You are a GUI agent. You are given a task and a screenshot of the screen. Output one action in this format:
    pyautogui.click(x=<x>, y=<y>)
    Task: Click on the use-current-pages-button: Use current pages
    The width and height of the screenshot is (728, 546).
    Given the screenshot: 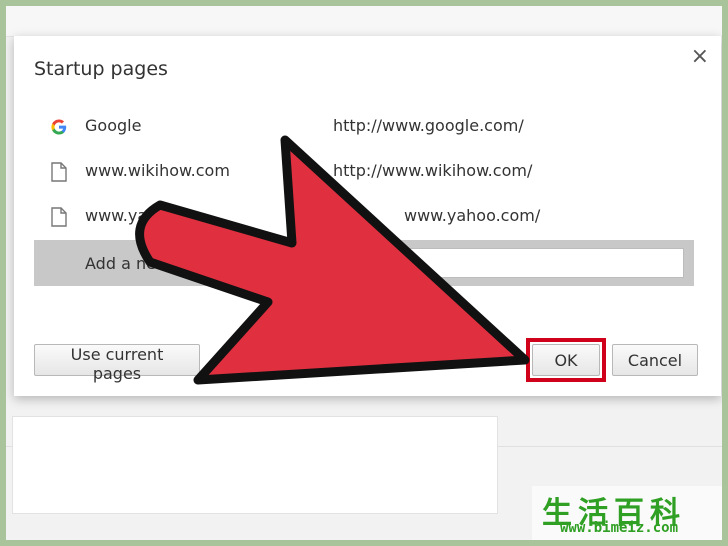 What is the action you would take?
    pyautogui.click(x=117, y=363)
    